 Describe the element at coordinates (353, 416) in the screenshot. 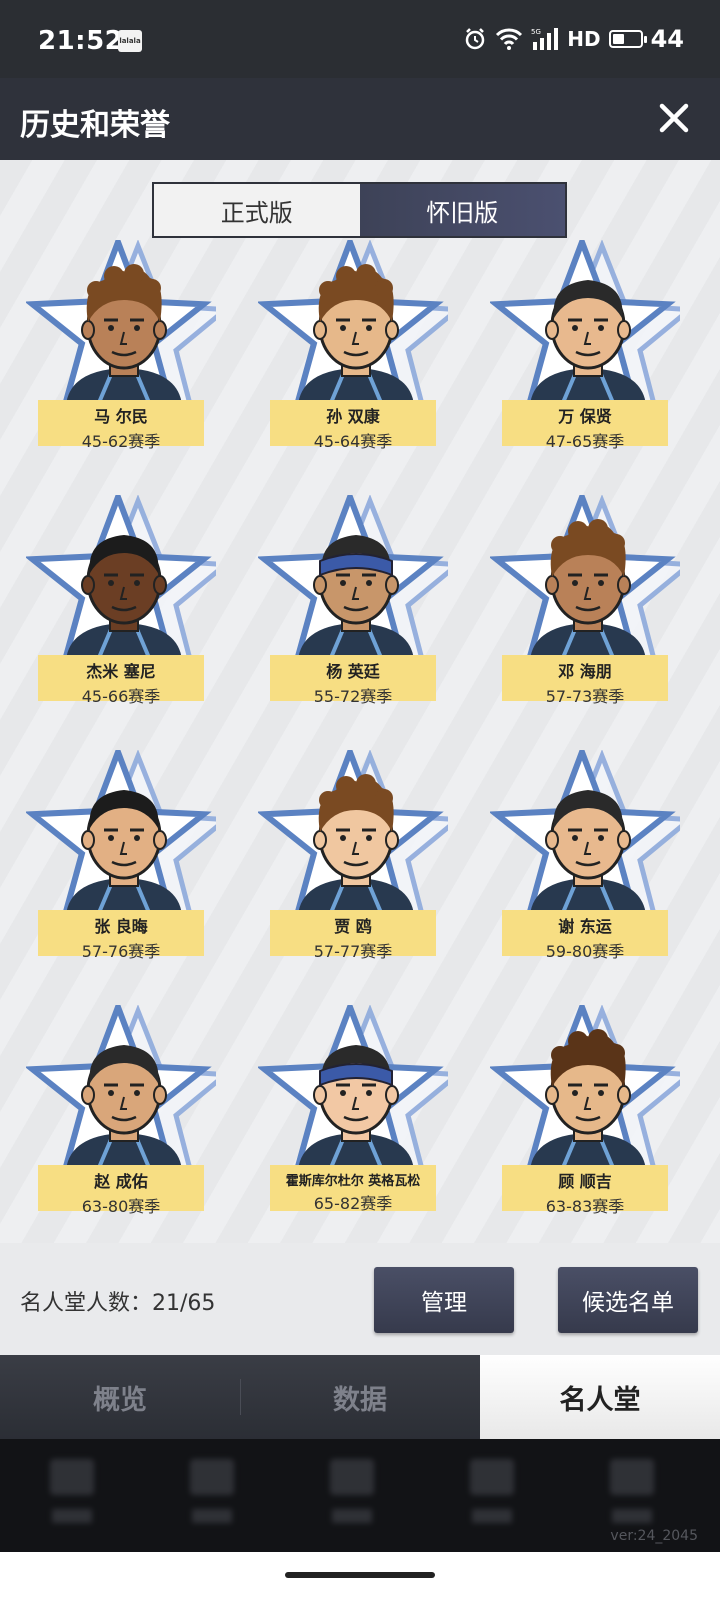

I see `player-name: 孙 双康` at that location.